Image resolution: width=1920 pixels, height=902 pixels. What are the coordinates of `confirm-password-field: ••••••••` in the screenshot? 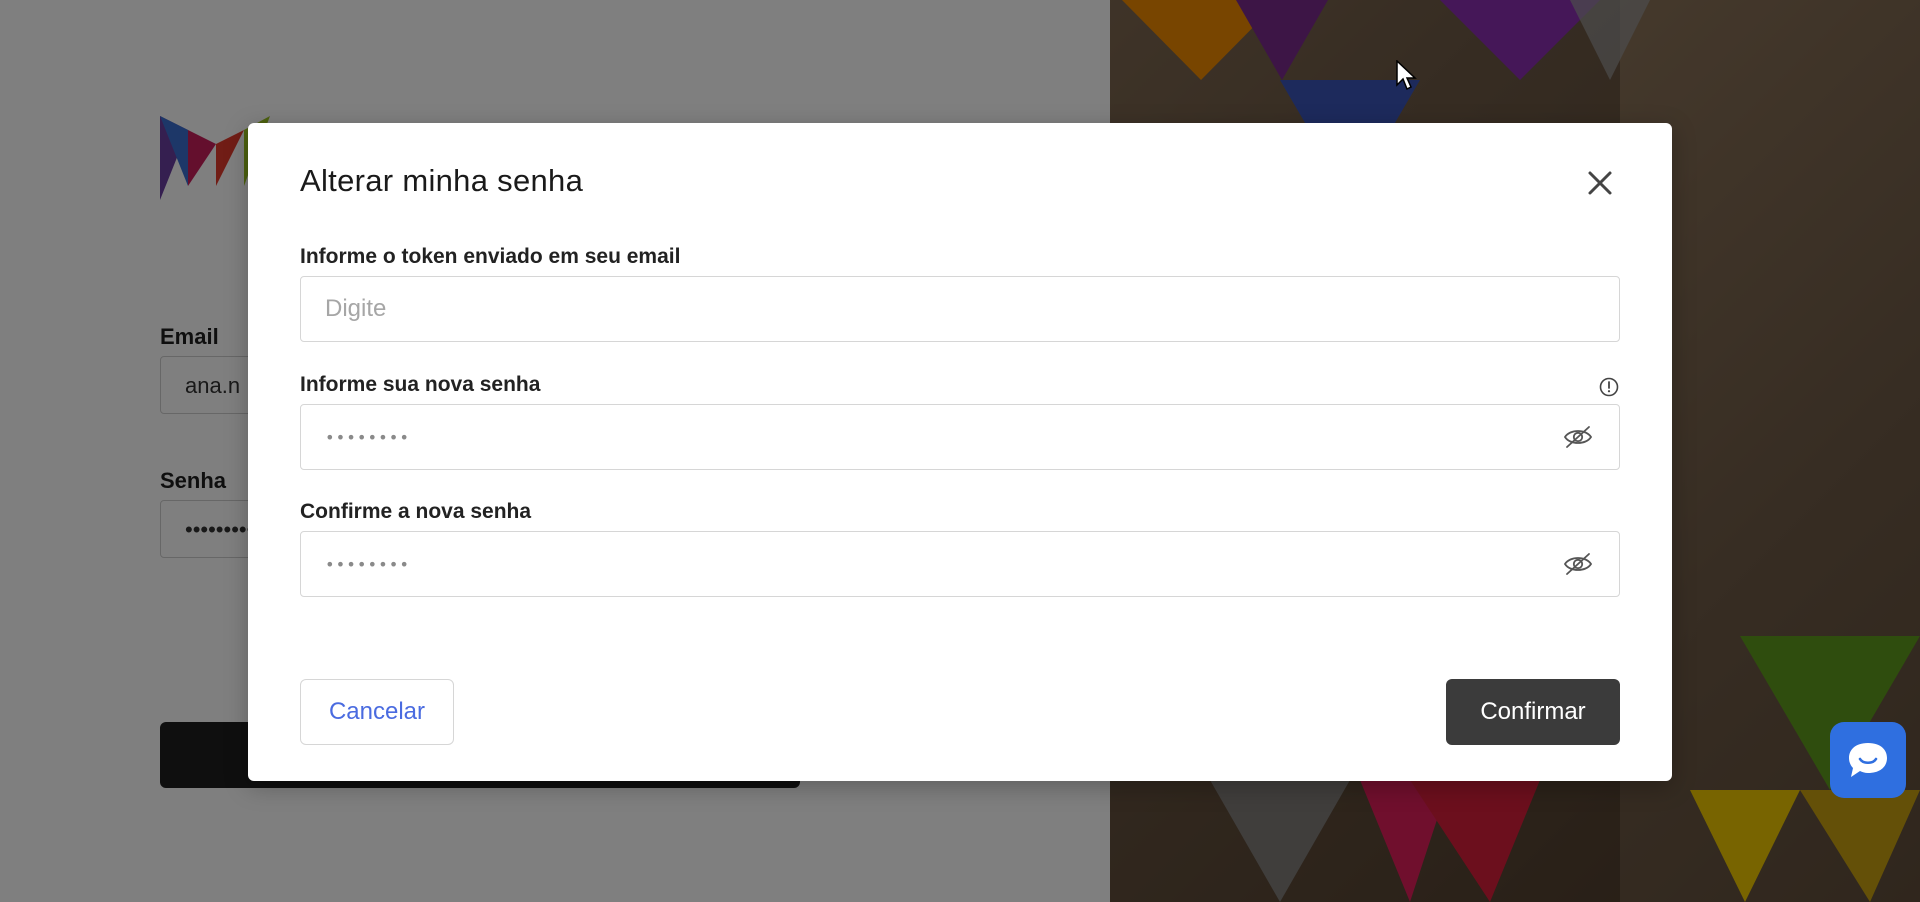 It's located at (960, 564).